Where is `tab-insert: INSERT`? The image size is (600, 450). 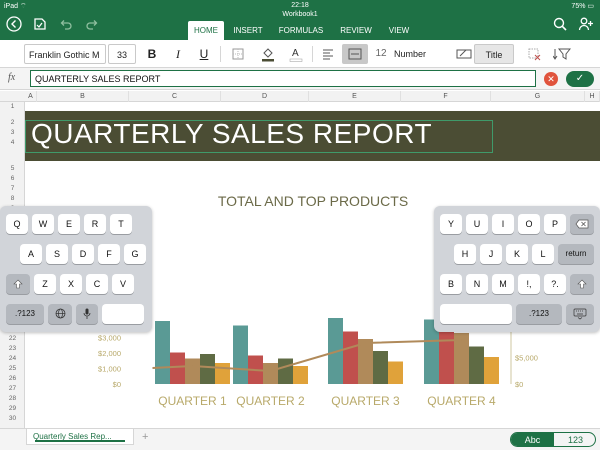 tab-insert: INSERT is located at coordinates (248, 30).